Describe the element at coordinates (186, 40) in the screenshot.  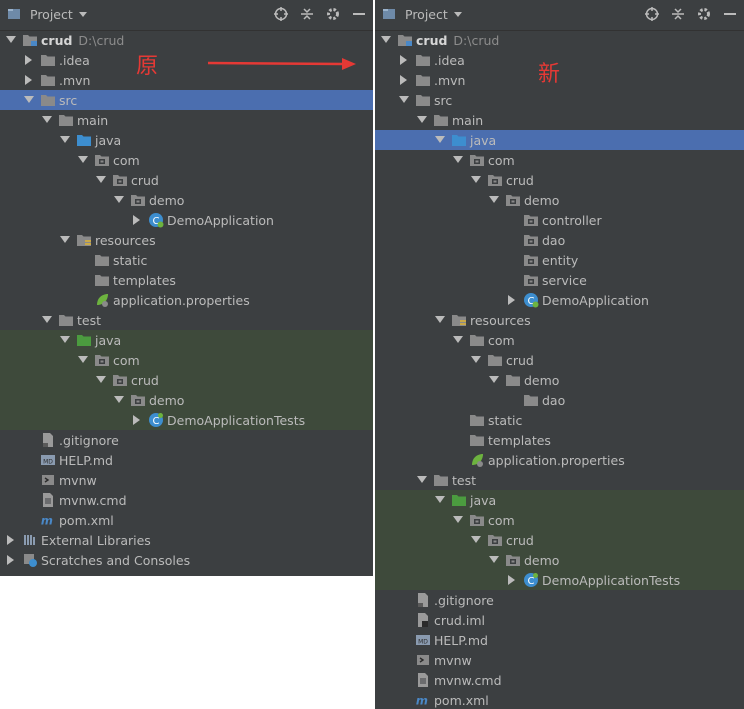
I see `tree-item-crud: crud D:\crud` at that location.